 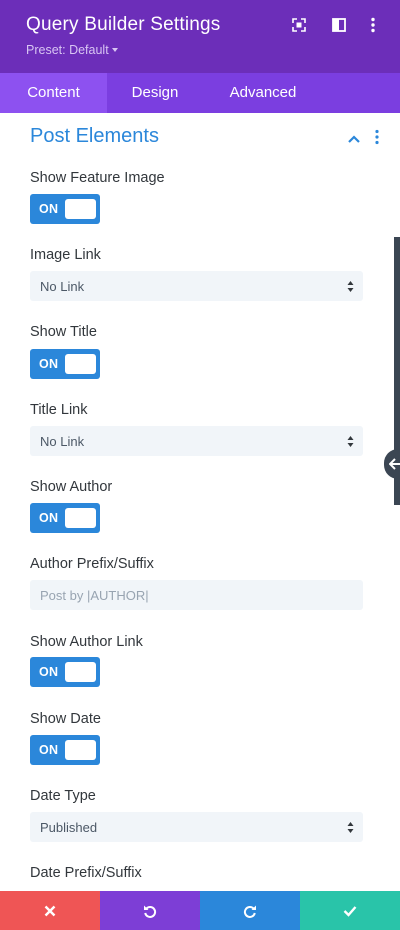 I want to click on chevron-up-icon, so click(x=354, y=137).